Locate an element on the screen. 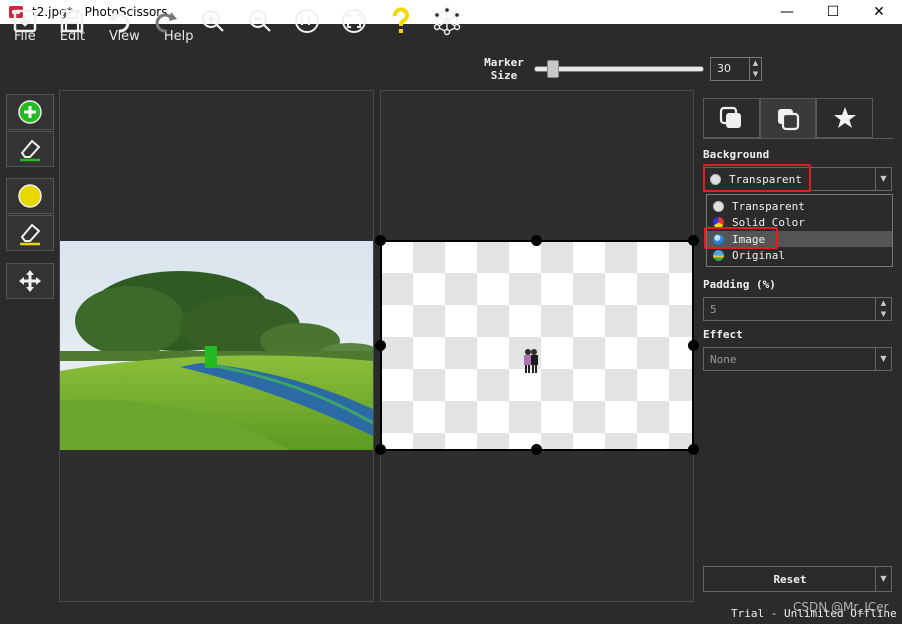  right-panel-tabs is located at coordinates (788, 118).